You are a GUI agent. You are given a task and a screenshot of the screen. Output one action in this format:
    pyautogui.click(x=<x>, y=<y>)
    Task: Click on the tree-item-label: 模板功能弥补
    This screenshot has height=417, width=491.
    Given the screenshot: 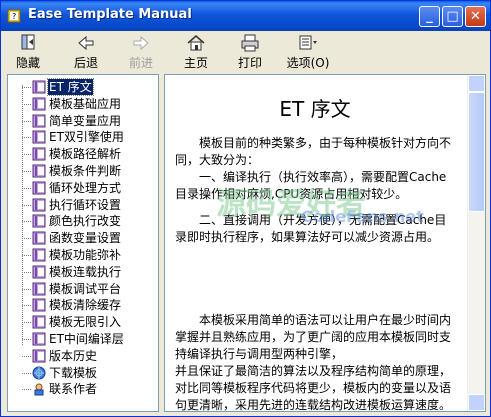 What is the action you would take?
    pyautogui.click(x=85, y=255)
    